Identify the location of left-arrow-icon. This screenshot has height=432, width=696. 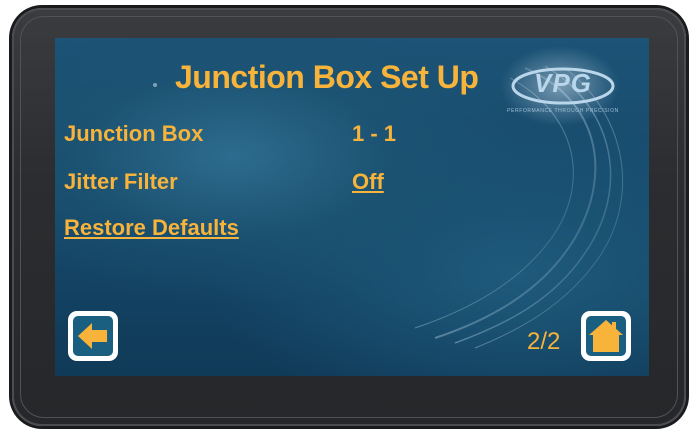
(92, 336).